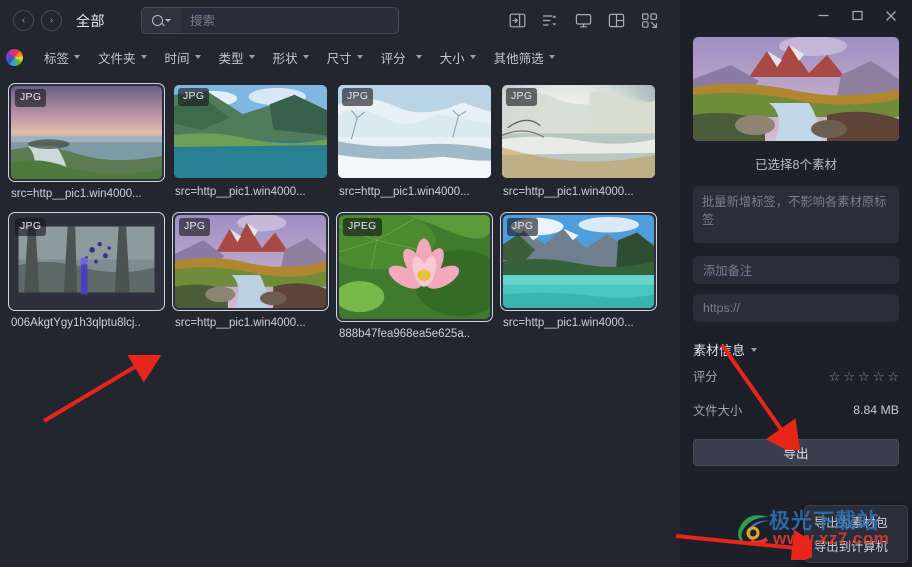 This screenshot has width=912, height=567. Describe the element at coordinates (823, 16) in the screenshot. I see `minimize-button` at that location.